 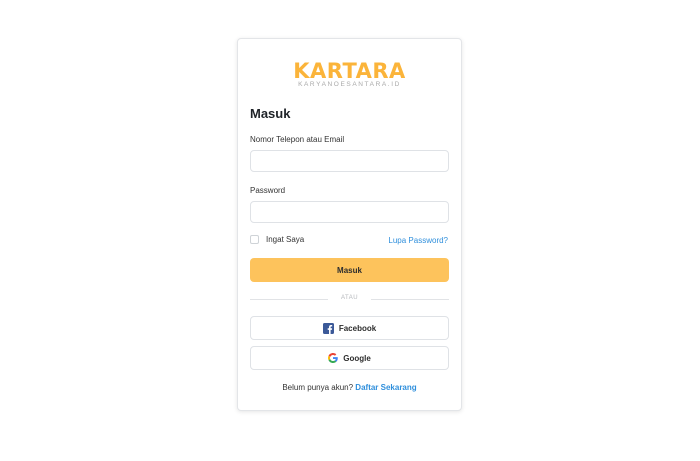 I want to click on forgot-password-link: Lupa Password?, so click(x=418, y=240).